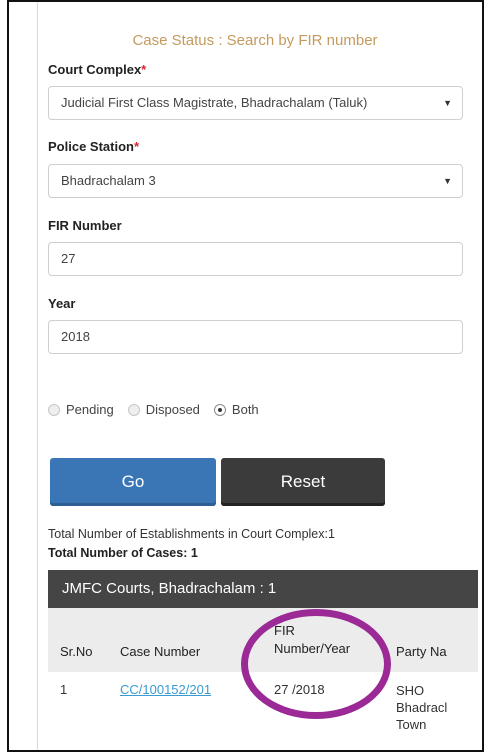 Image resolution: width=488 pixels, height=756 pixels. What do you see at coordinates (421, 651) in the screenshot?
I see `column-header-party-name: Party Na` at bounding box center [421, 651].